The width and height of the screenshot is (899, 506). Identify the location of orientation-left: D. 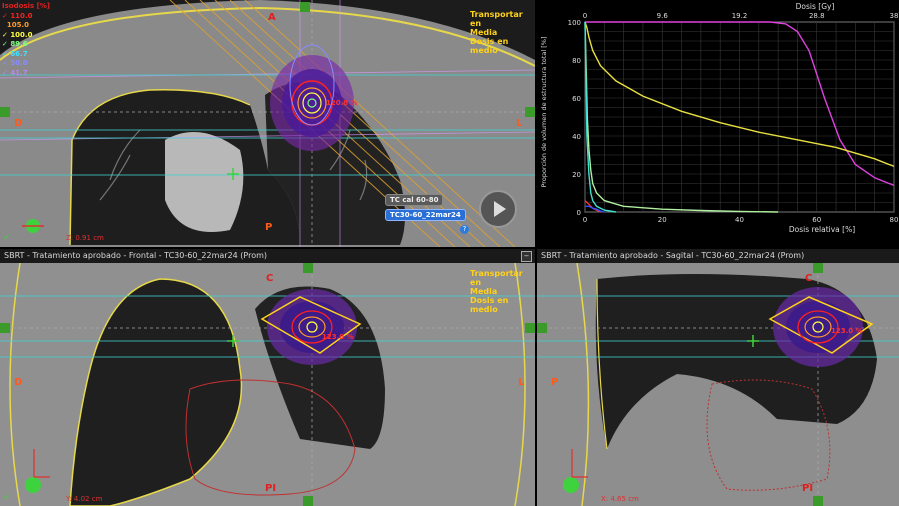
(18, 123).